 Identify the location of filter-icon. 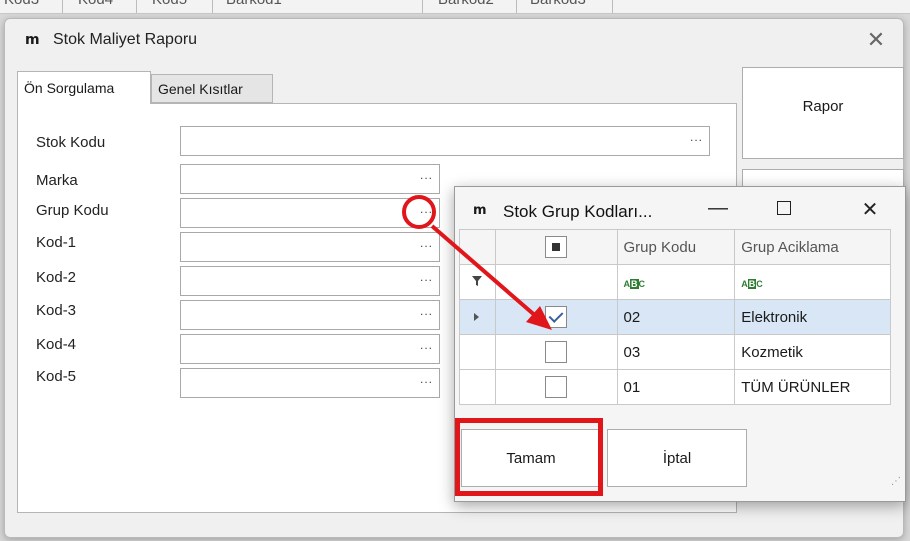
(477, 282).